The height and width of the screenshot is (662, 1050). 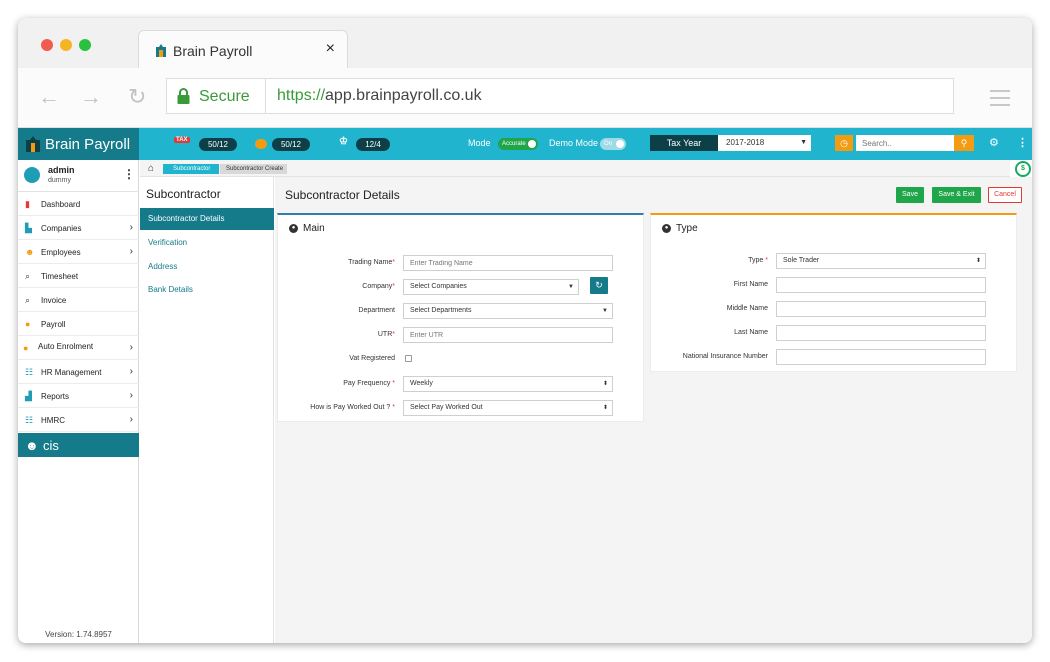 What do you see at coordinates (78, 420) in the screenshot?
I see `sidebar-item-hmrc: ☷ HMRC ›` at bounding box center [78, 420].